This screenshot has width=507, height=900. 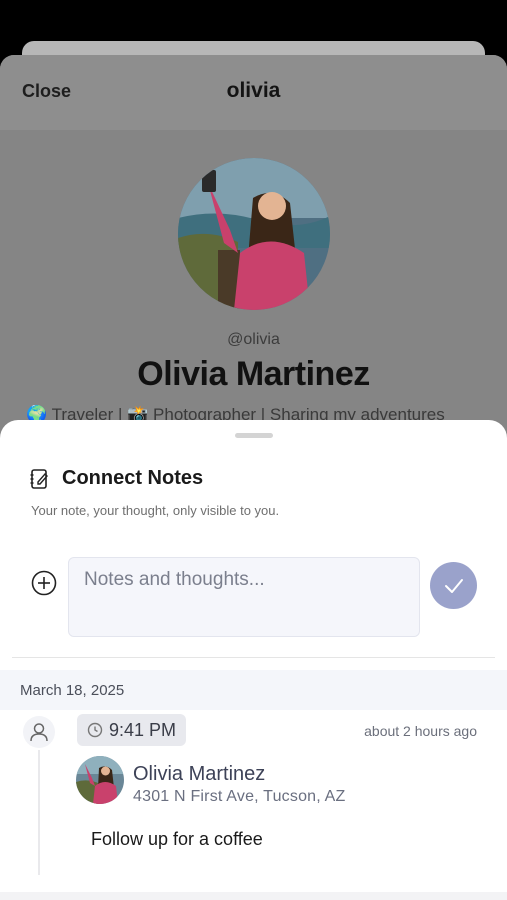 What do you see at coordinates (239, 796) in the screenshot?
I see `note-contact-address: 4301 N First Ave, Tucson, AZ` at bounding box center [239, 796].